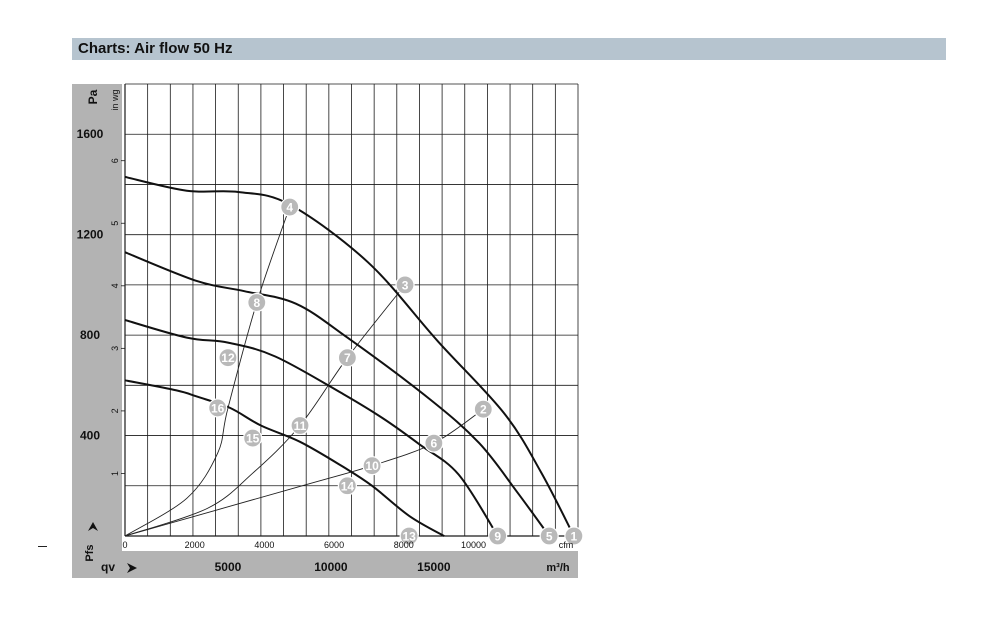 Image resolution: width=1000 pixels, height=630 pixels. What do you see at coordinates (549, 537) in the screenshot?
I see `point-label-5: 5` at bounding box center [549, 537].